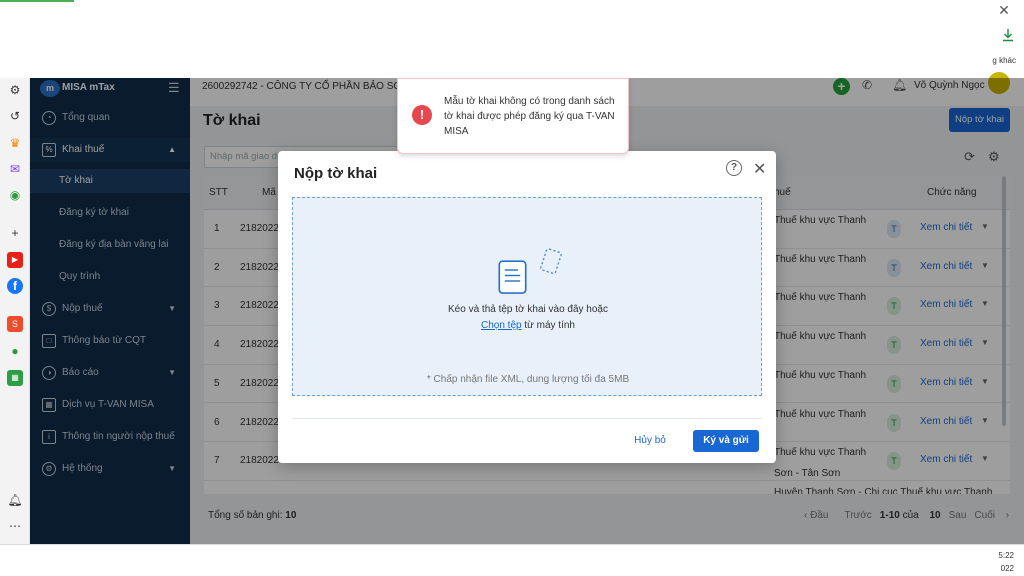 The height and width of the screenshot is (576, 1024). I want to click on choose-file-link: Chọn tệp, so click(501, 325).